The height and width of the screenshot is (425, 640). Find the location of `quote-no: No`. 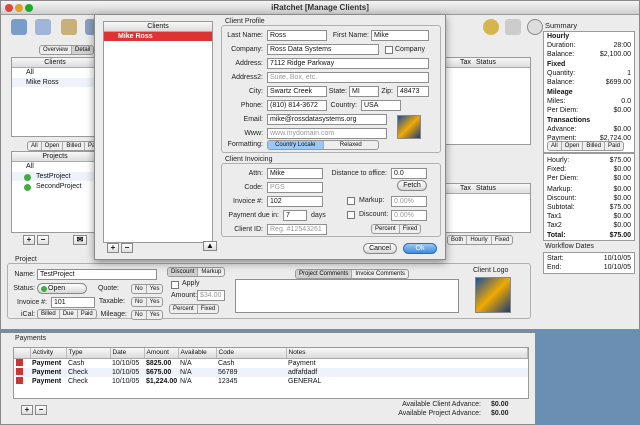

quote-no: No is located at coordinates (139, 289).